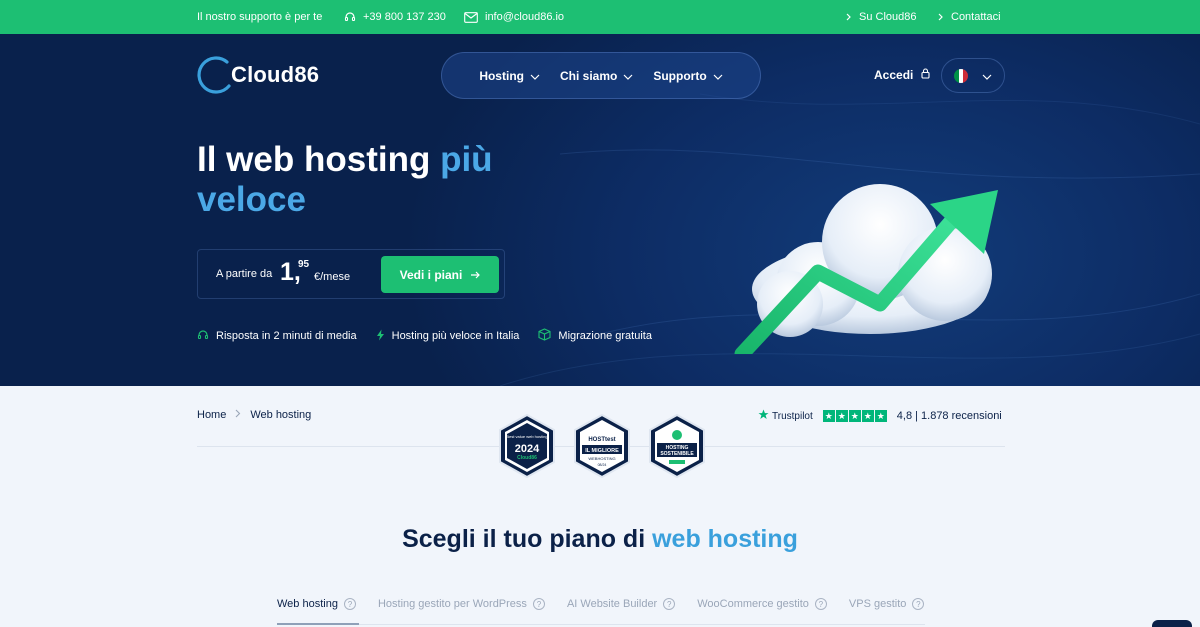  I want to click on nav-supporto: Supporto, so click(688, 75).